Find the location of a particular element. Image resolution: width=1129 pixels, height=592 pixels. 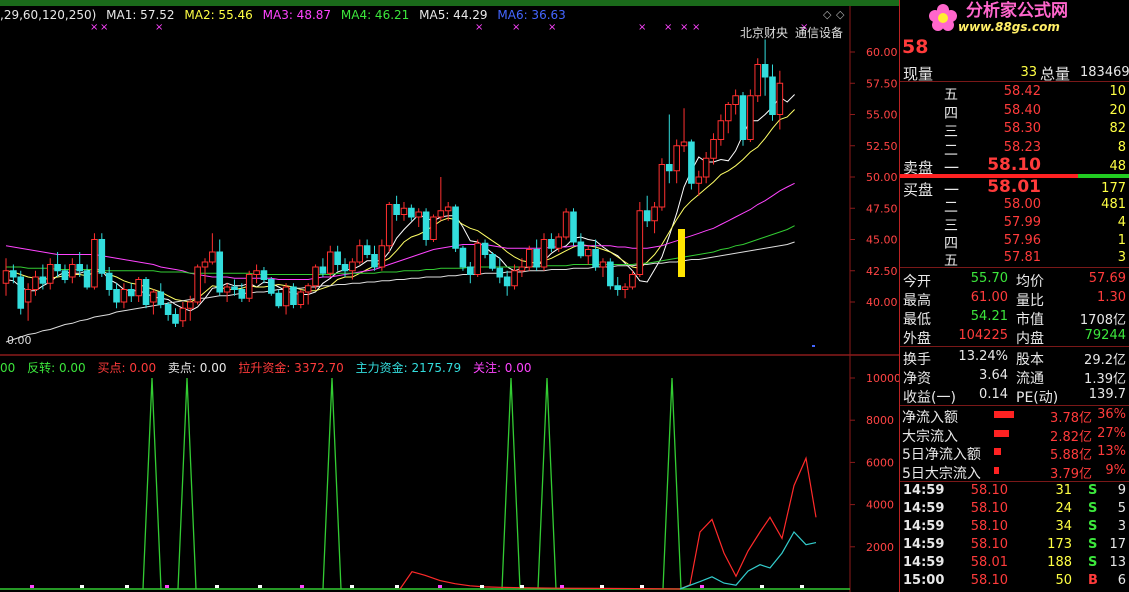

flow-row: 5日大宗流入 3.79亿 9% is located at coordinates (1014, 472).